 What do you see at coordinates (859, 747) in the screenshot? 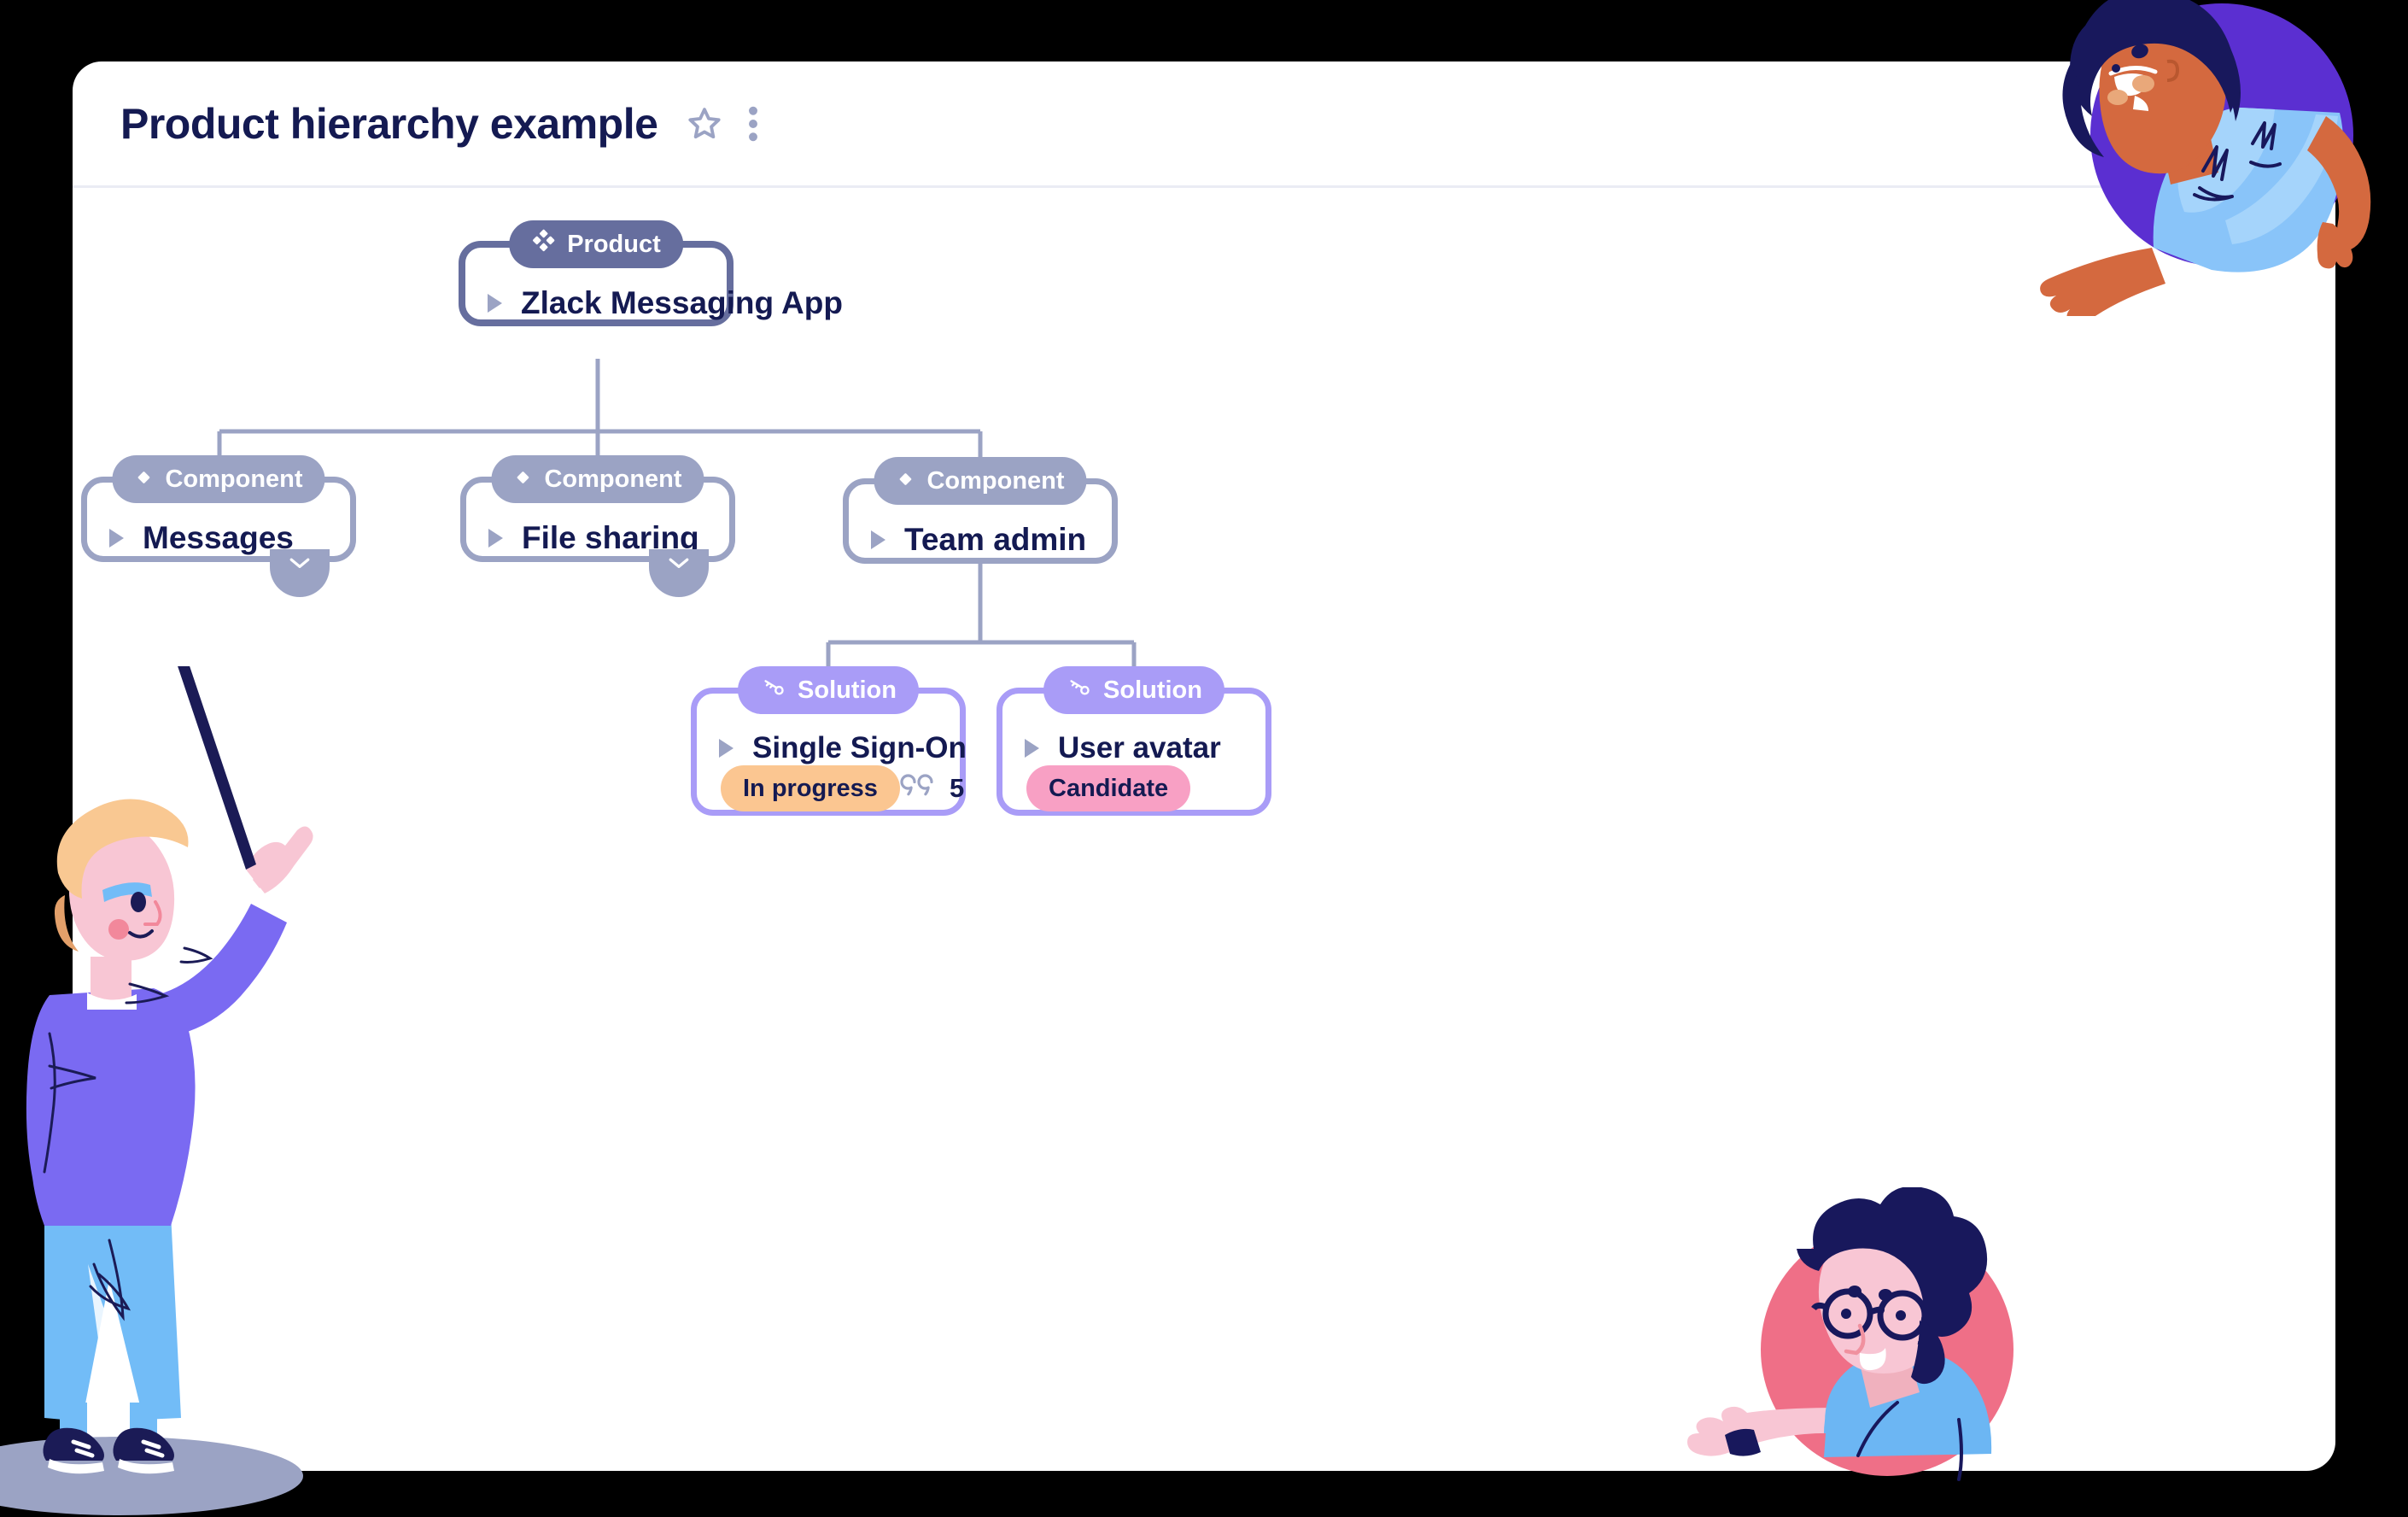
I see `node-title: Single Sign-On` at bounding box center [859, 747].